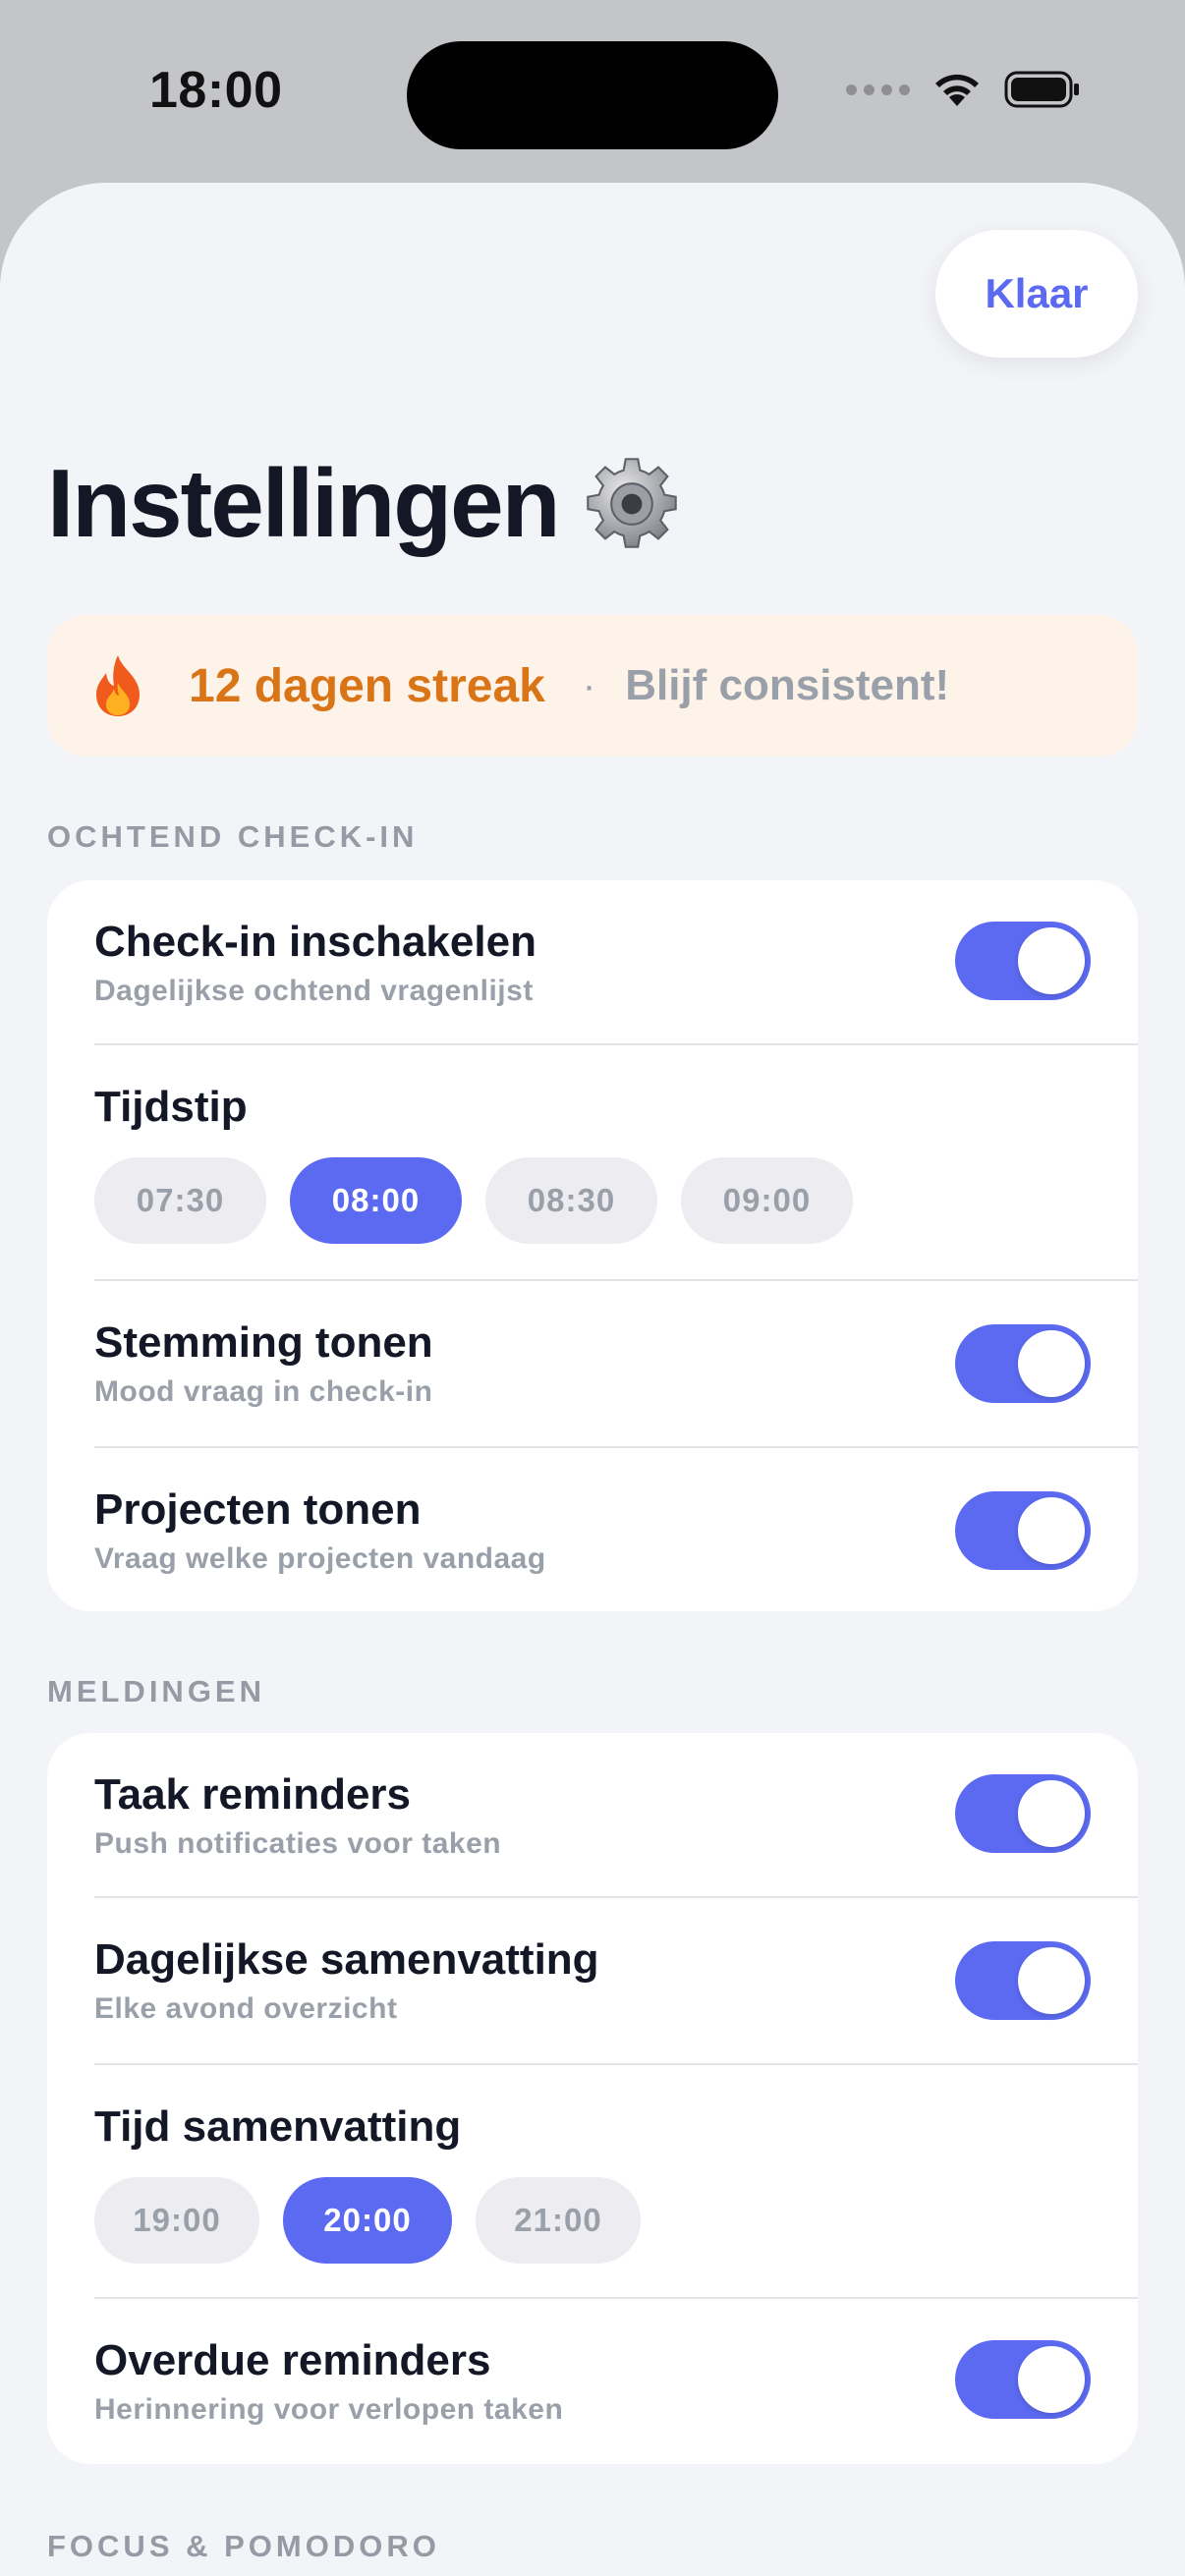  I want to click on dynamic-island, so click(592, 95).